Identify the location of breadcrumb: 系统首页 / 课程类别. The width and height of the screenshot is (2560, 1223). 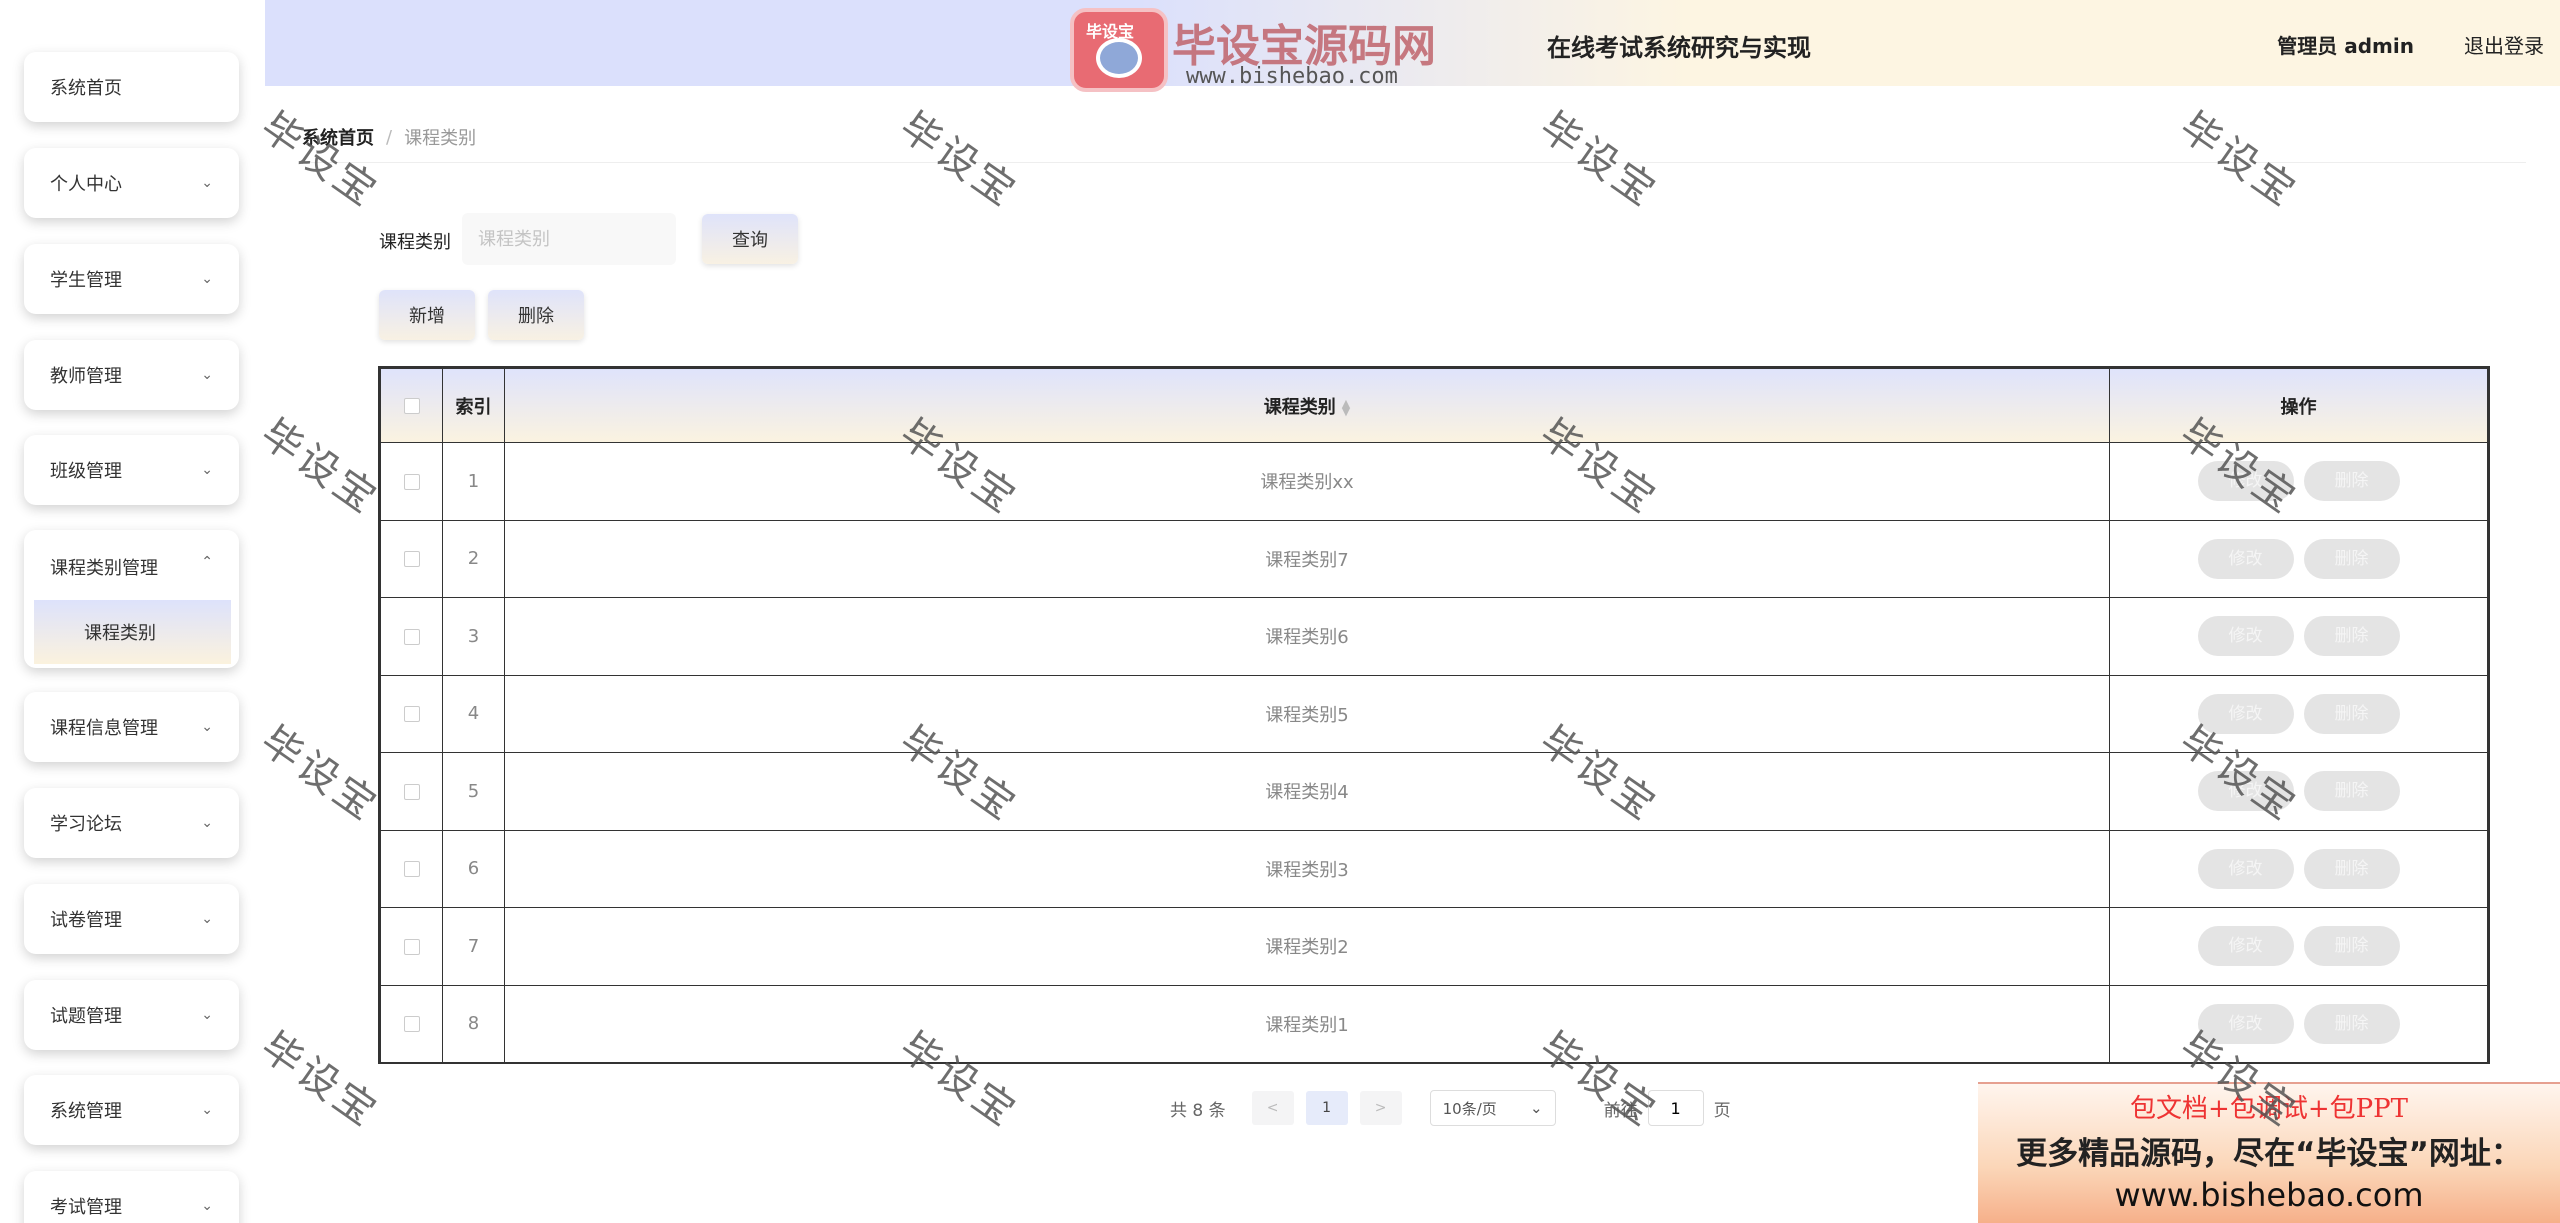
(389, 137).